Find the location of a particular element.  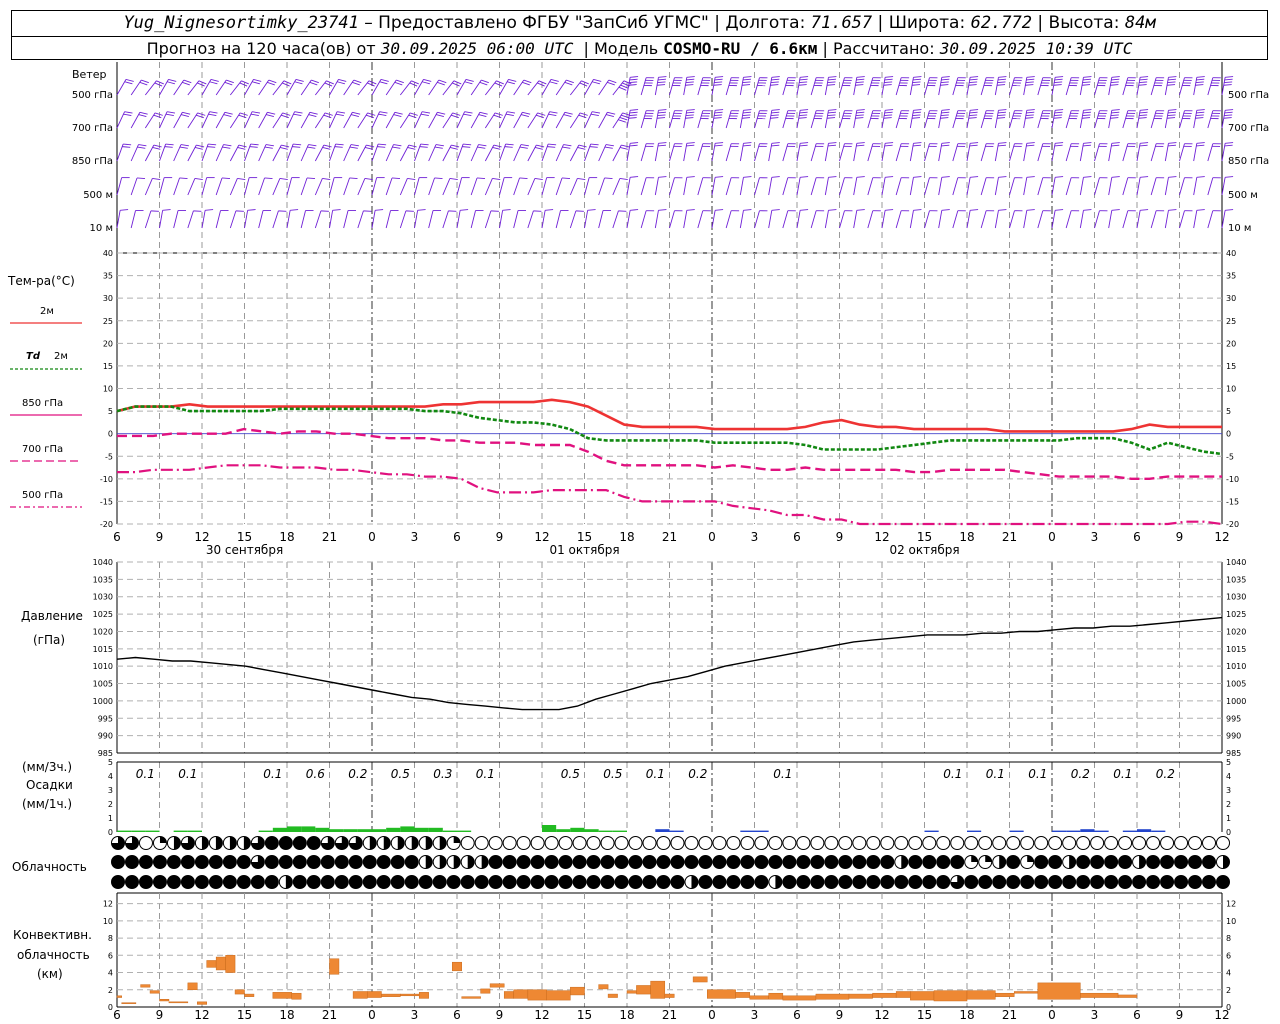

pres-ytick-right: 1000 is located at coordinates (1236, 701).